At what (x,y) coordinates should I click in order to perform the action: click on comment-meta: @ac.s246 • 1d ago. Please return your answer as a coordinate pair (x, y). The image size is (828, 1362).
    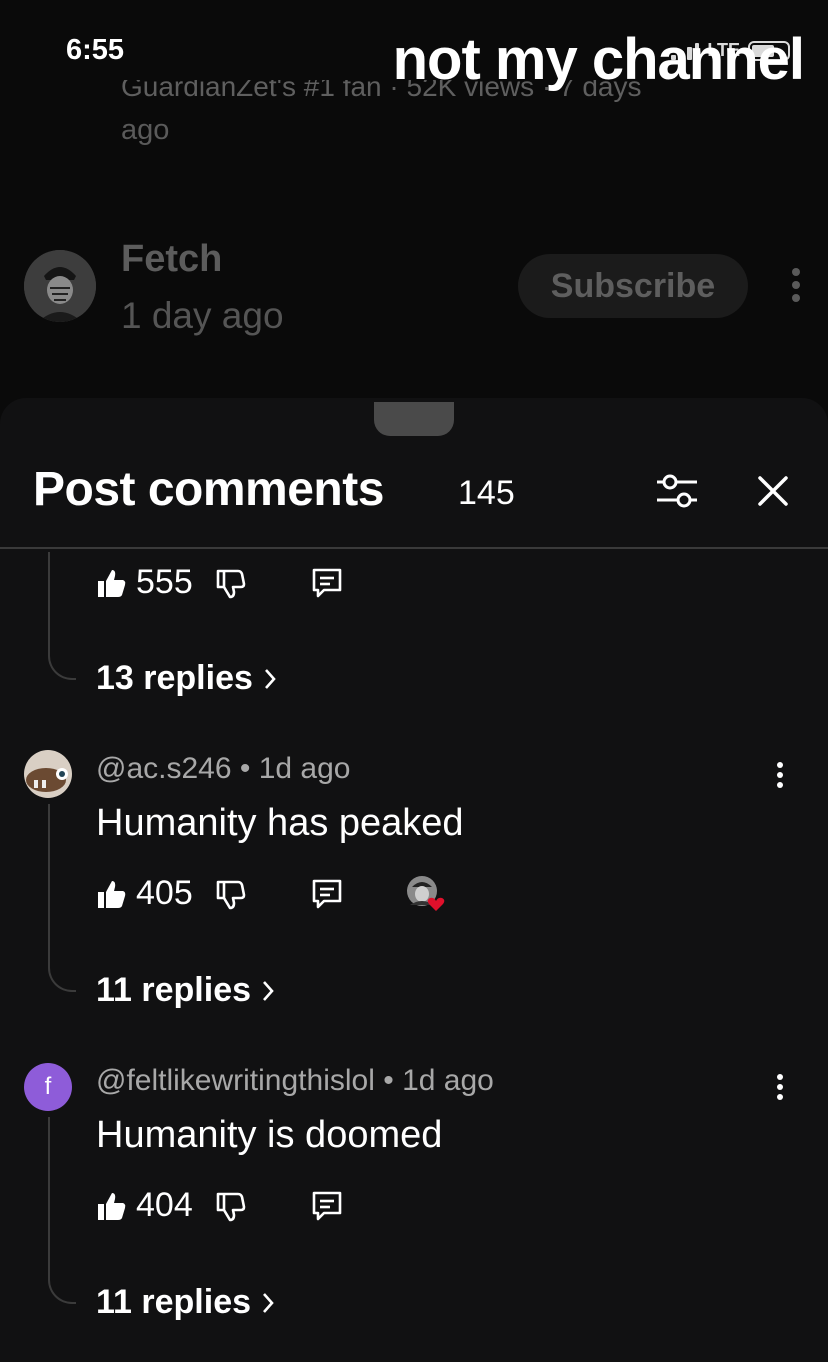
    Looking at the image, I should click on (223, 768).